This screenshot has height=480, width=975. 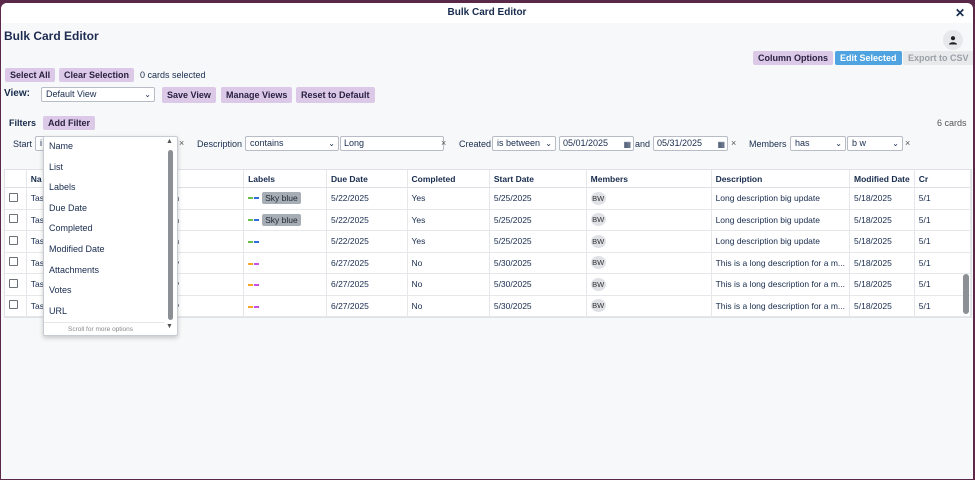 I want to click on header-due-date: Due Date, so click(x=367, y=179).